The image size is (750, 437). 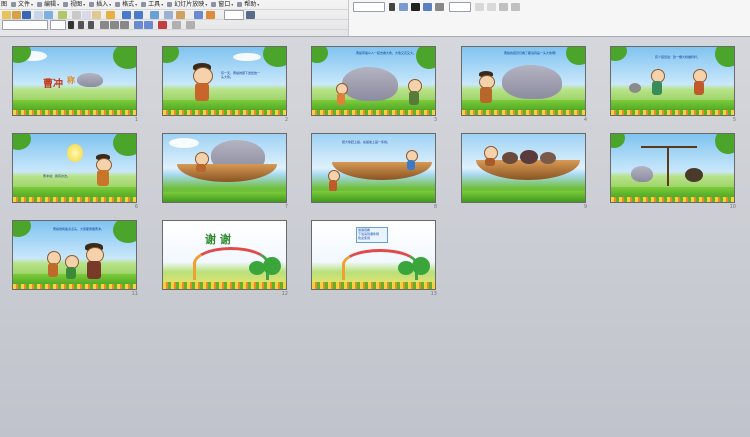 I want to click on slide-thumb-12: 谢 谢, so click(x=224, y=255).